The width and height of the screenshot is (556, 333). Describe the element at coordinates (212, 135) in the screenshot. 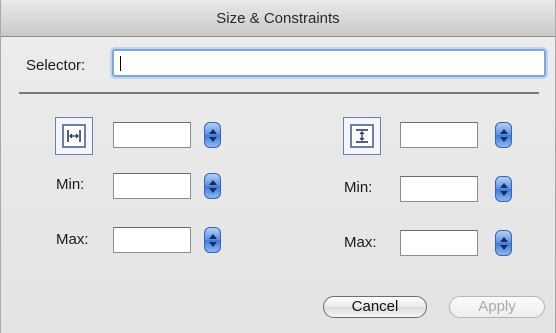

I see `width-stepper` at that location.